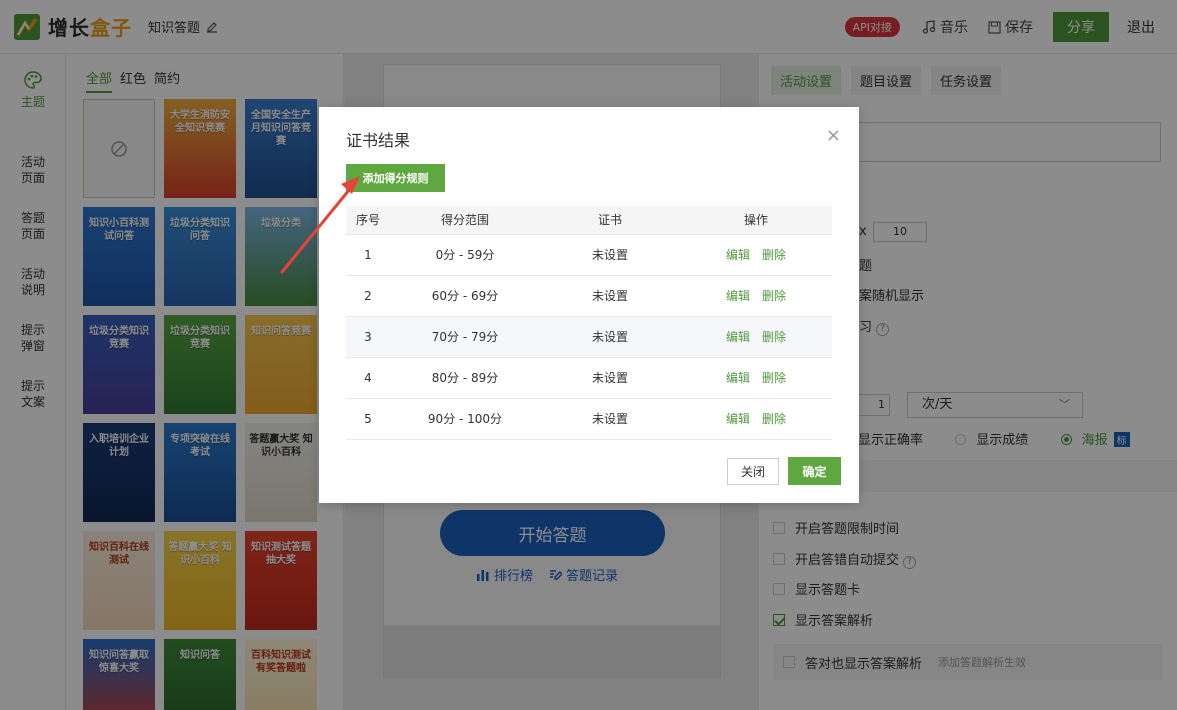 This screenshot has height=710, width=1177. I want to click on table-row: 4 80分 - 89分 未设置 编辑 删除, so click(589, 378).